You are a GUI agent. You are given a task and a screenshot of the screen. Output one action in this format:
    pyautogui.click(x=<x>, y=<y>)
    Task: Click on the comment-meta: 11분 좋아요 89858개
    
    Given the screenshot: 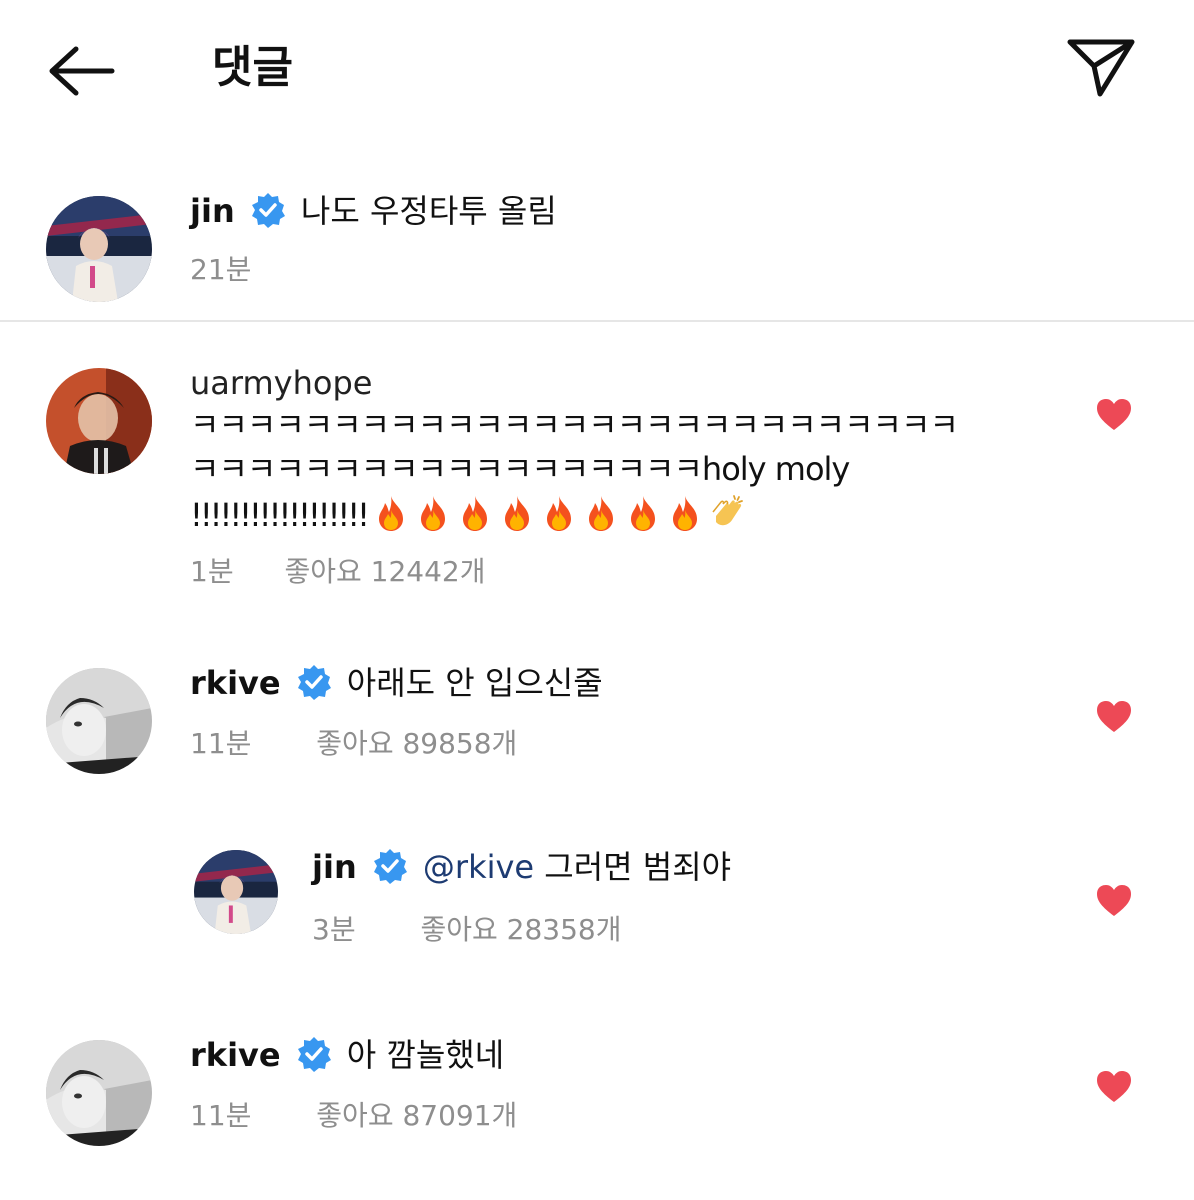 What is the action you would take?
    pyautogui.click(x=353, y=742)
    